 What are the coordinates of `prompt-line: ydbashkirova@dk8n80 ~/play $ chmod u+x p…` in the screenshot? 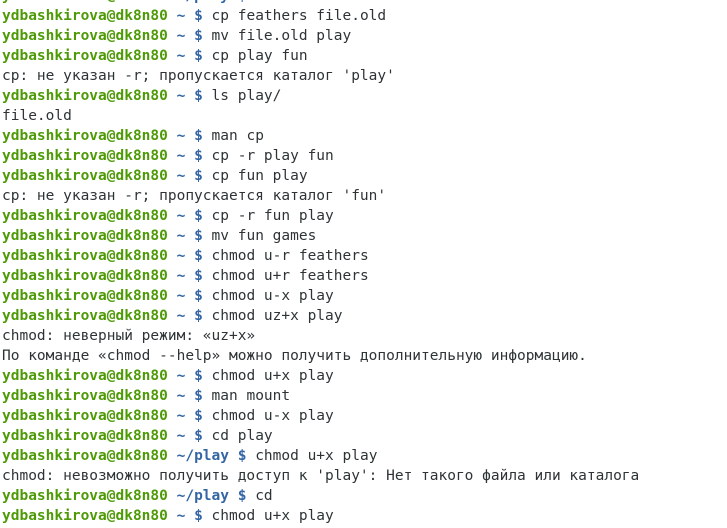 It's located at (320, 456).